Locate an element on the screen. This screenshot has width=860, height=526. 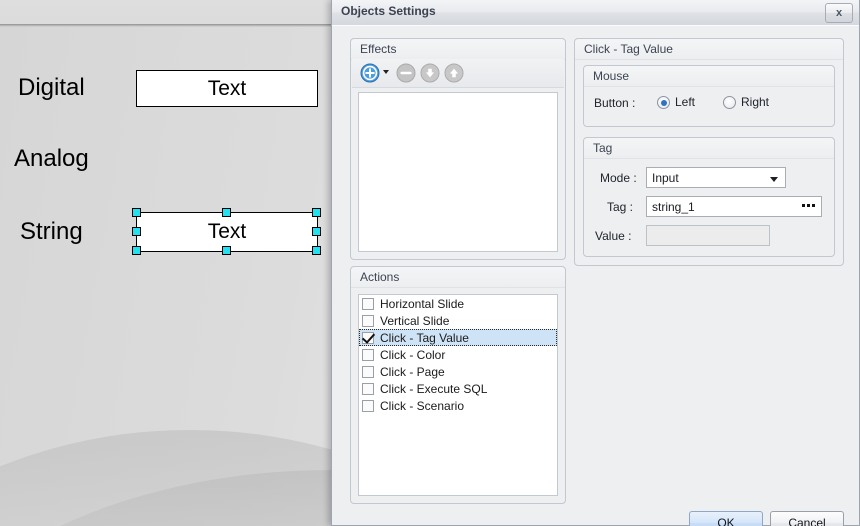
mode-select: Input is located at coordinates (716, 177).